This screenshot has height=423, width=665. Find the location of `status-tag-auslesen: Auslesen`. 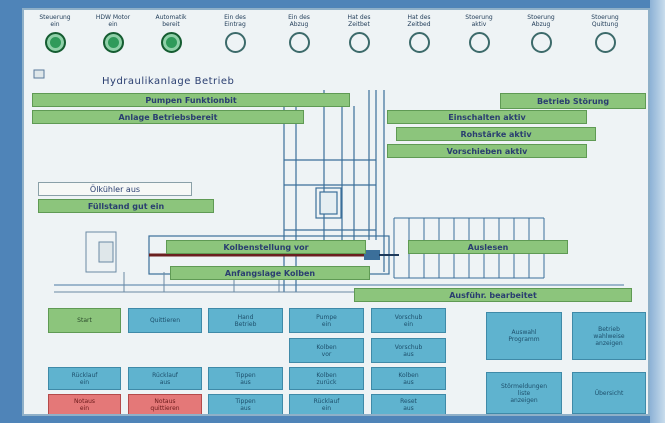

status-tag-auslesen: Auslesen is located at coordinates (488, 247).